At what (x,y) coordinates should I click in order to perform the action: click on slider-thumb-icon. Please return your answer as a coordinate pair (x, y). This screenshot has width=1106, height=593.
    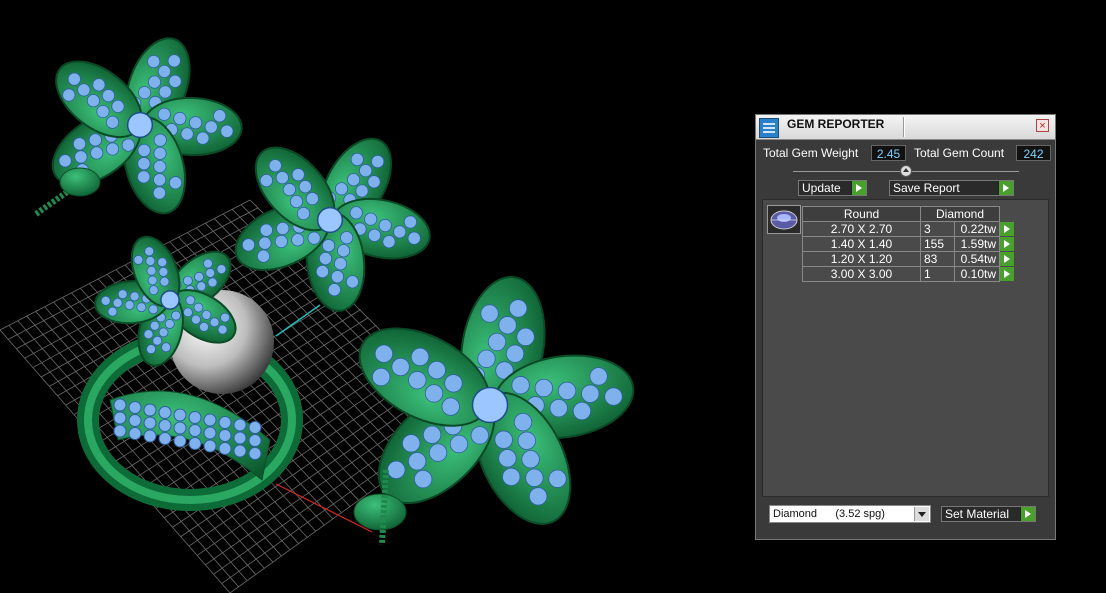
    Looking at the image, I should click on (906, 171).